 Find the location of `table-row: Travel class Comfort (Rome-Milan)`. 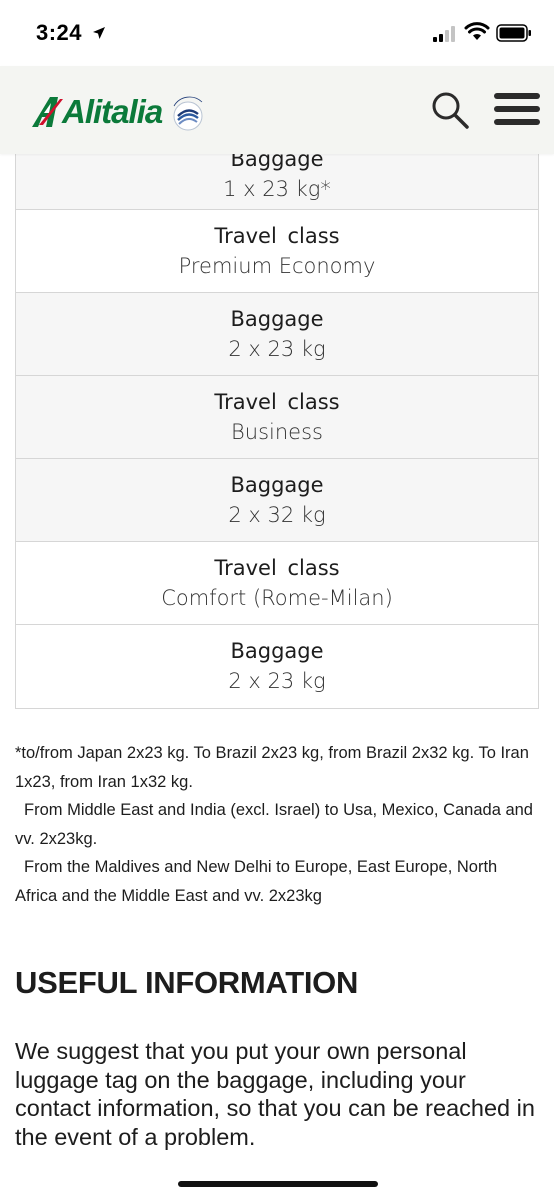

table-row: Travel class Comfort (Rome-Milan) is located at coordinates (277, 583).